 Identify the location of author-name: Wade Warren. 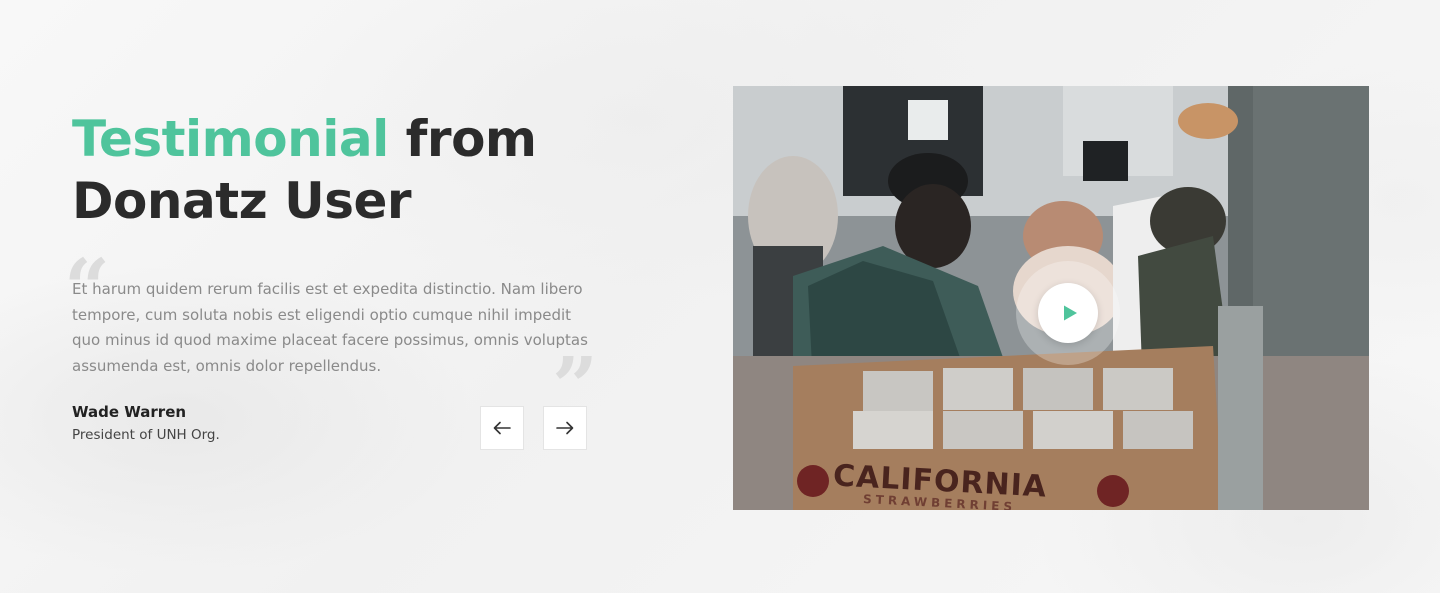
(129, 412).